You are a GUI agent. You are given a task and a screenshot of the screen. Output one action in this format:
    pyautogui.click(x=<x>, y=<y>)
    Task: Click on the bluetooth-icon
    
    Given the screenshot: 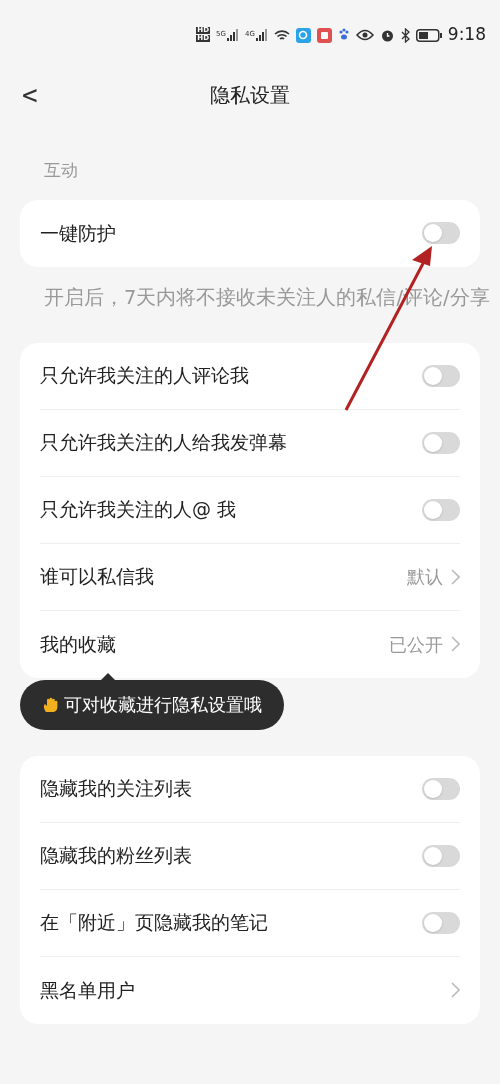 What is the action you would take?
    pyautogui.click(x=405, y=35)
    